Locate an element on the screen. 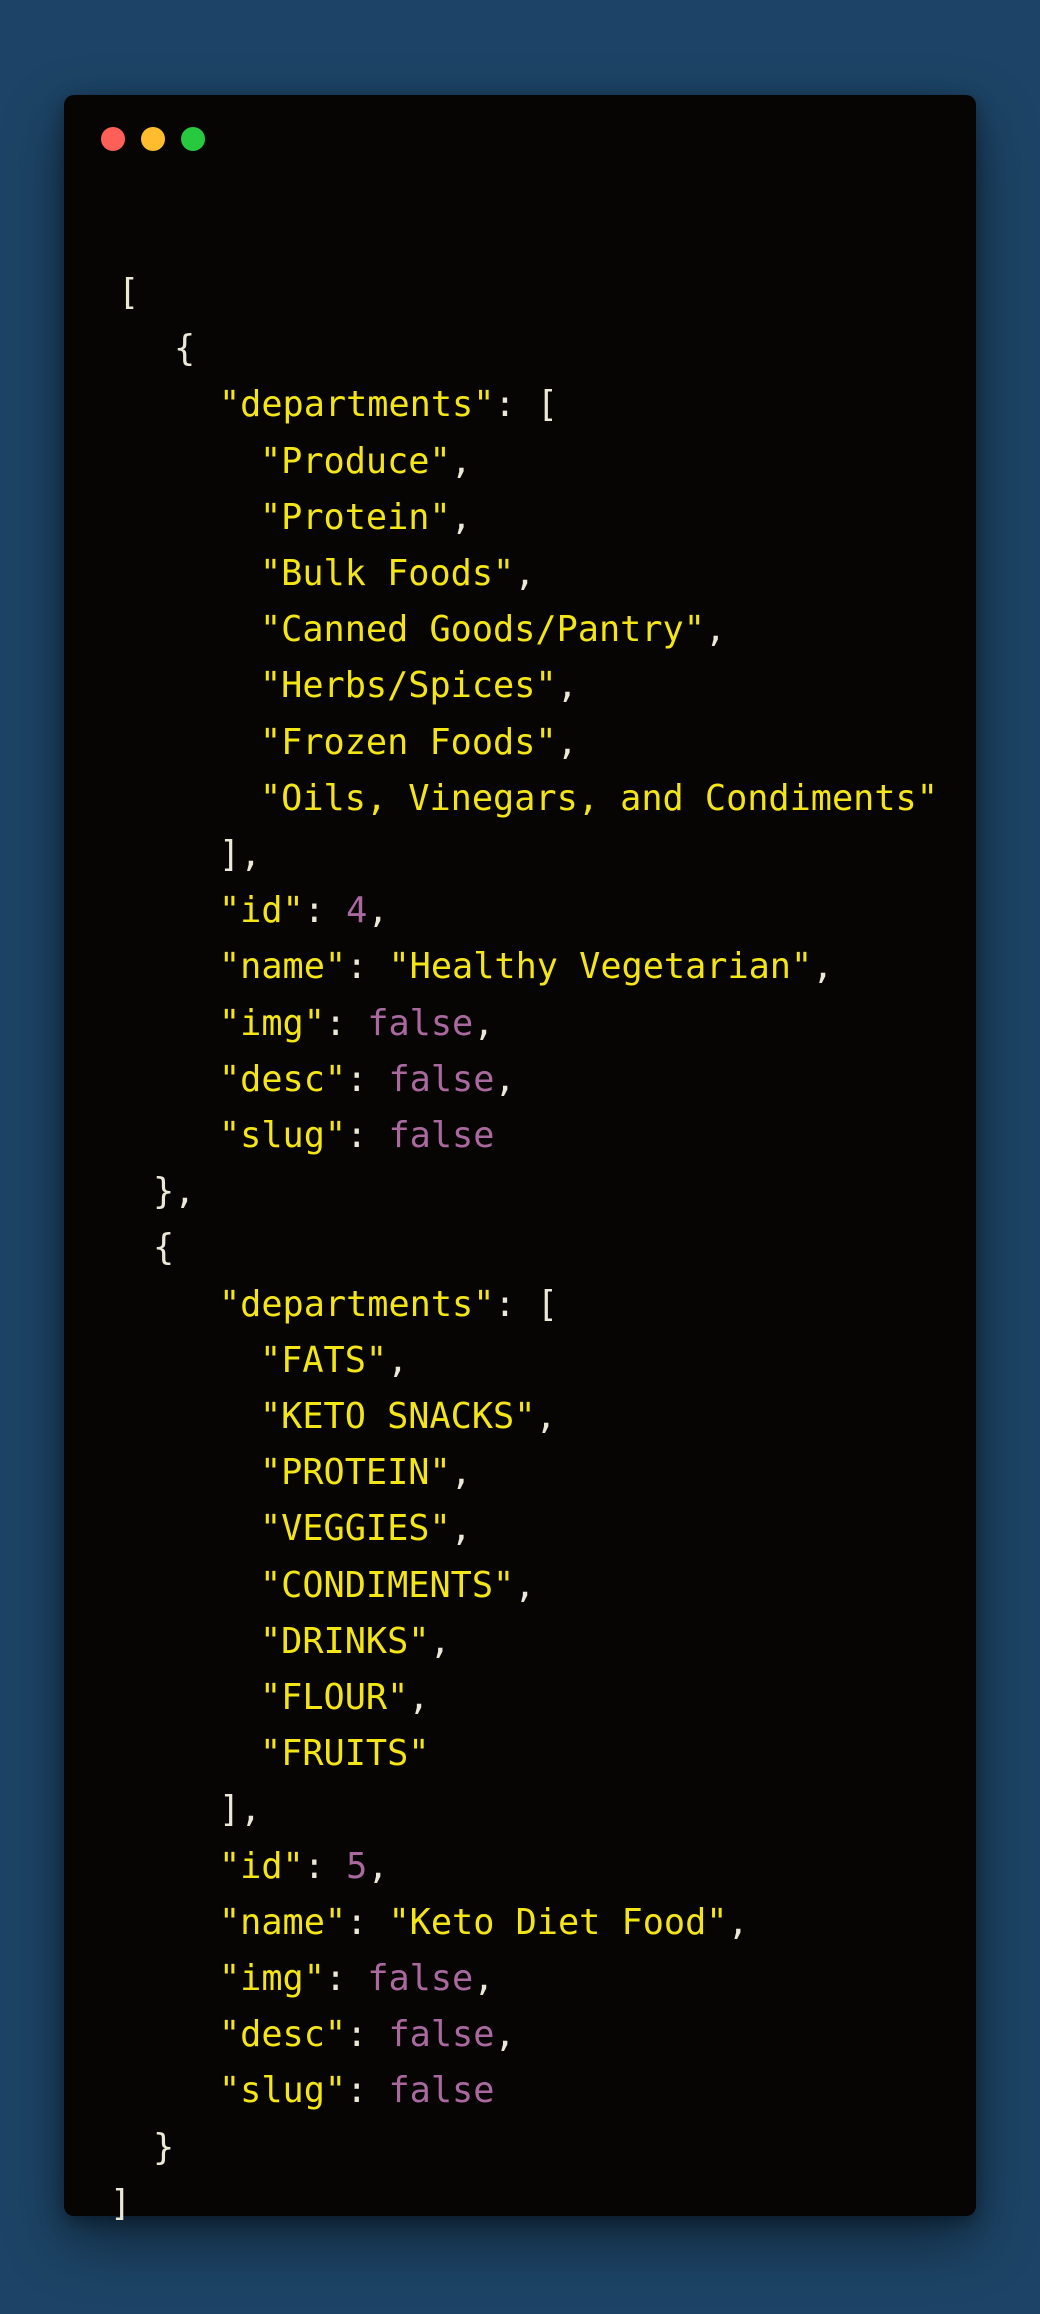 The height and width of the screenshot is (2314, 1040). code-line: "departments": [ is located at coordinates (388, 1305).